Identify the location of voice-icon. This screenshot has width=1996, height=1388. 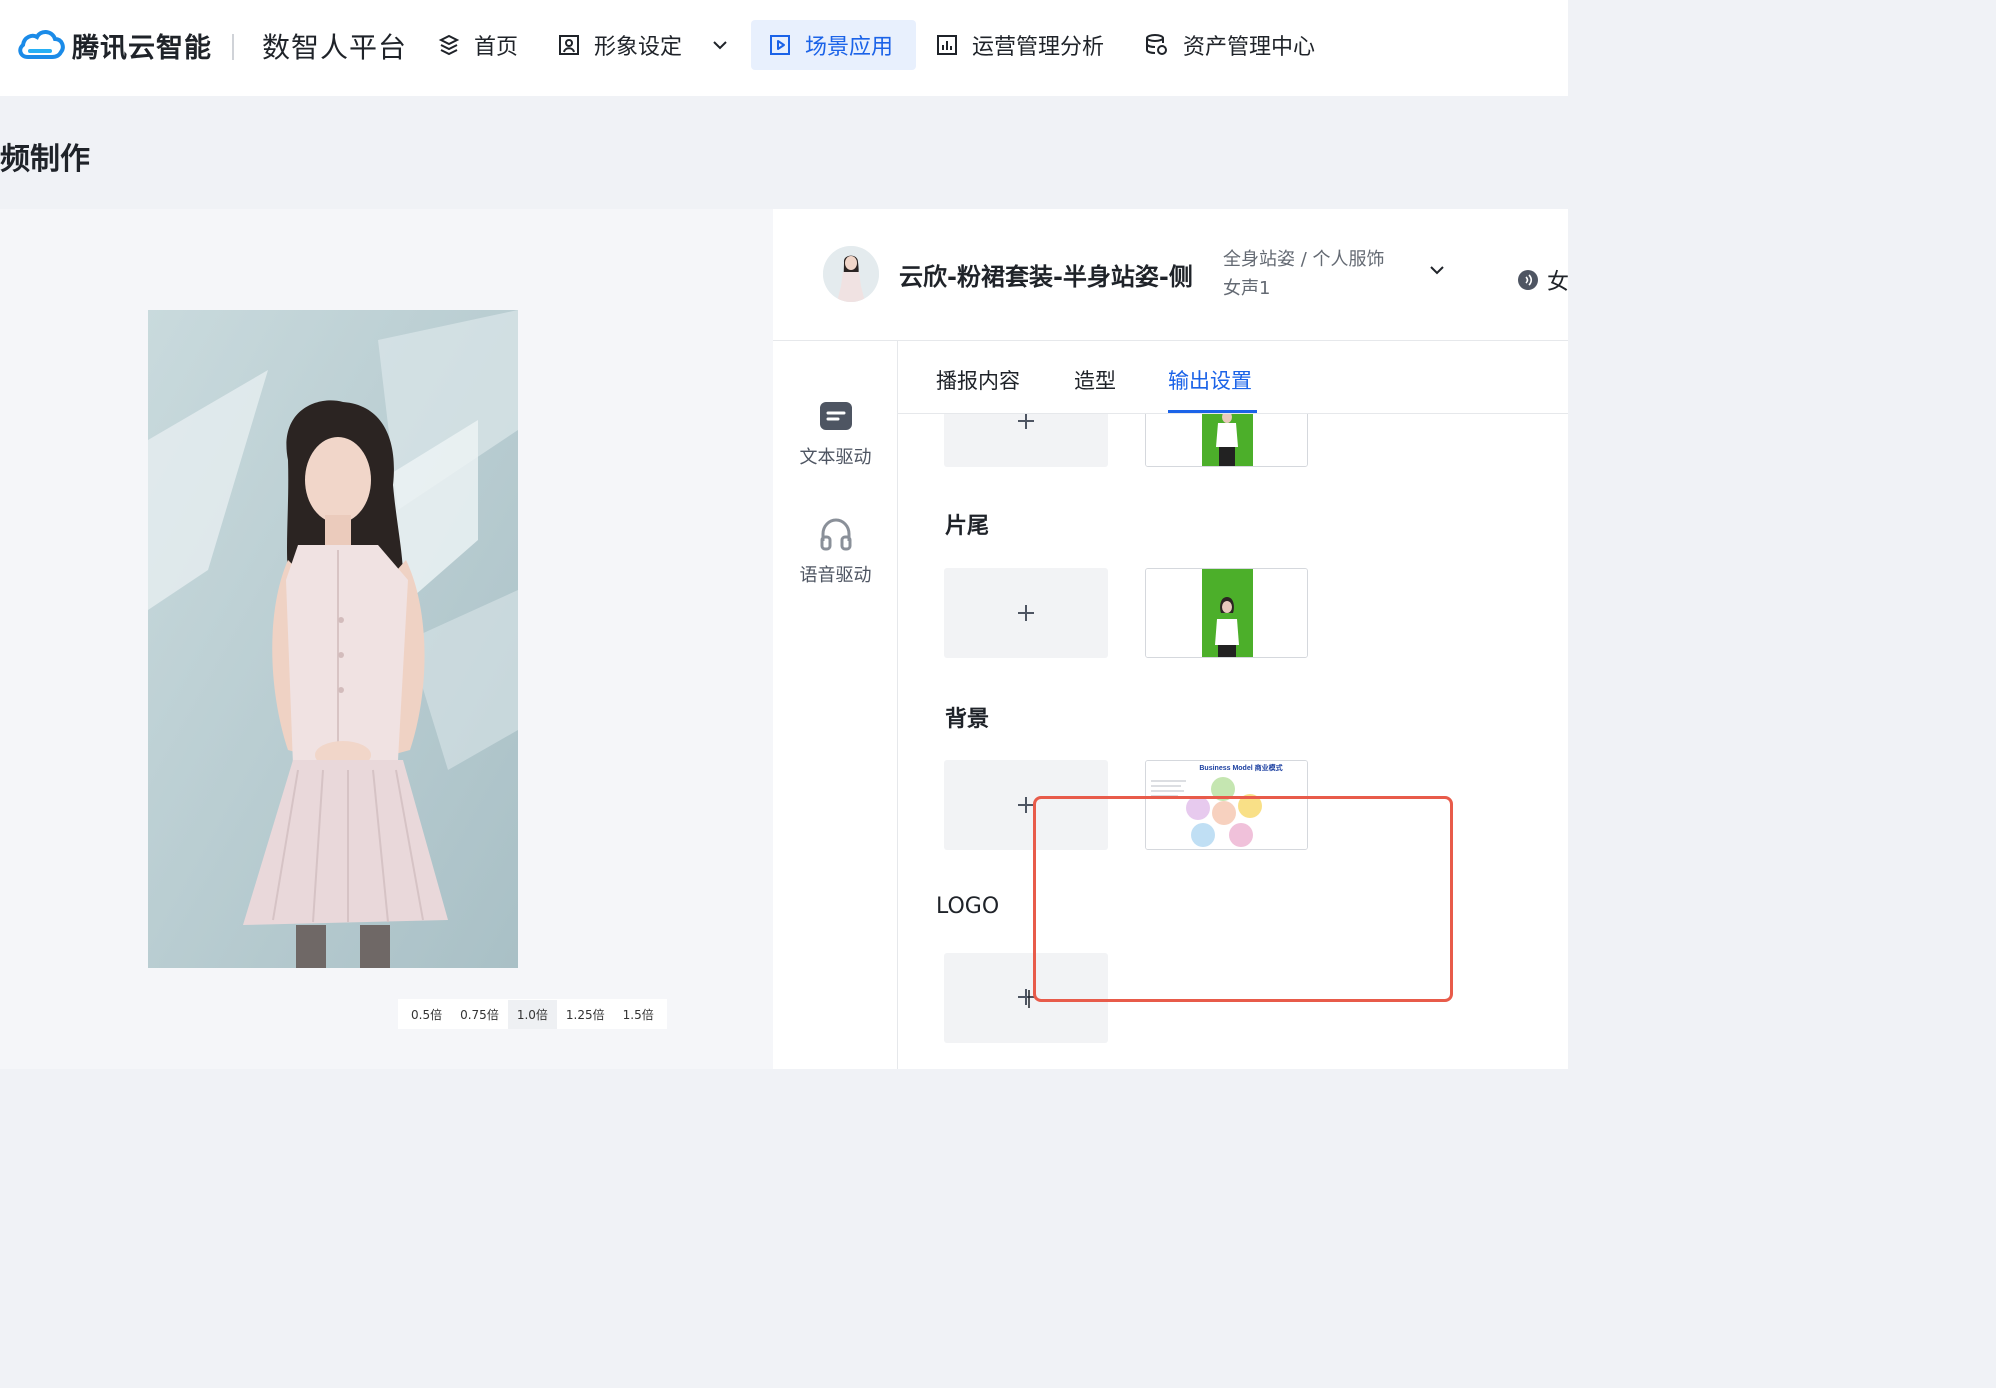
(1528, 280).